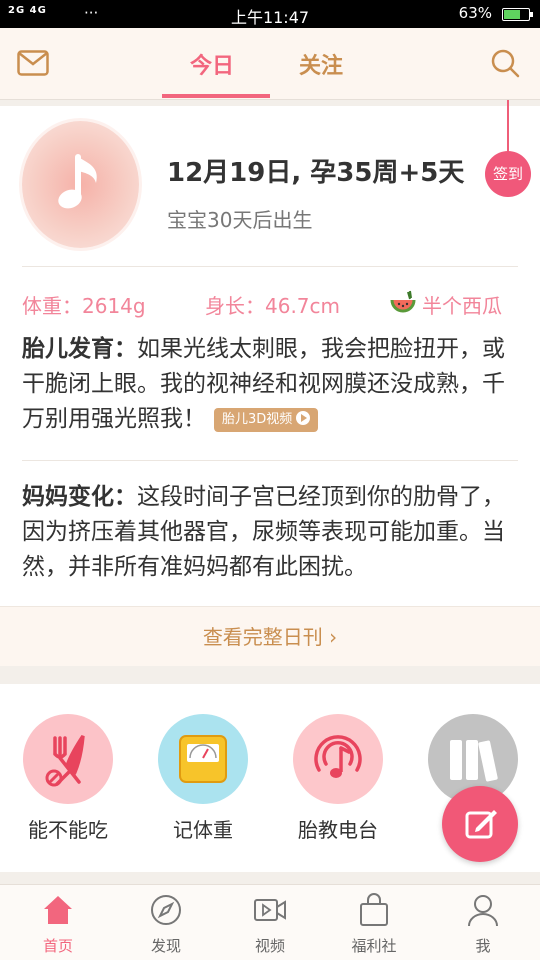 The height and width of the screenshot is (960, 540). What do you see at coordinates (203, 830) in the screenshot?
I see `tool-label: 记体重` at bounding box center [203, 830].